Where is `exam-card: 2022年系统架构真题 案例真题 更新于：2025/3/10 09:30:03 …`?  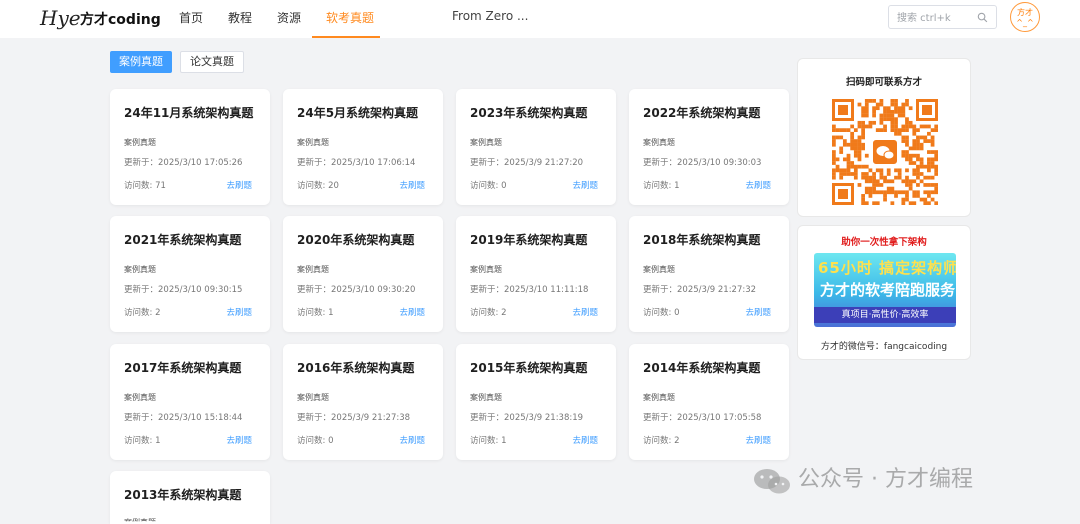
exam-card: 2022年系统架构真题 案例真题 更新于：2025/3/10 09:30:03 … is located at coordinates (709, 147).